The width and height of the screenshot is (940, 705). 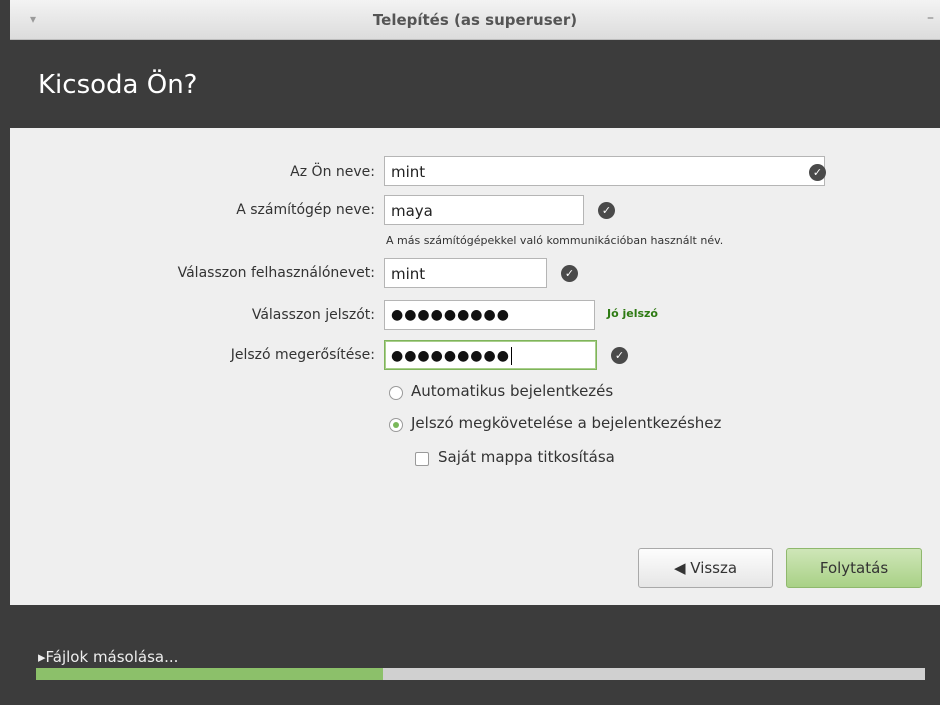 I want to click on page-title: Kicsoda Ön?, so click(x=118, y=85).